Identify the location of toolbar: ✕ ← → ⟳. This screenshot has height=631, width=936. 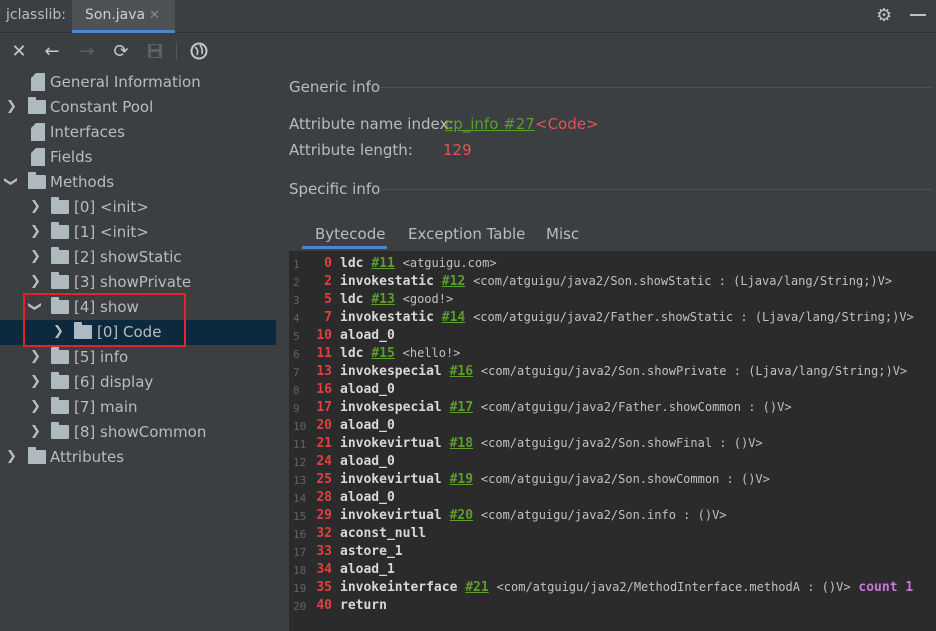
(468, 51).